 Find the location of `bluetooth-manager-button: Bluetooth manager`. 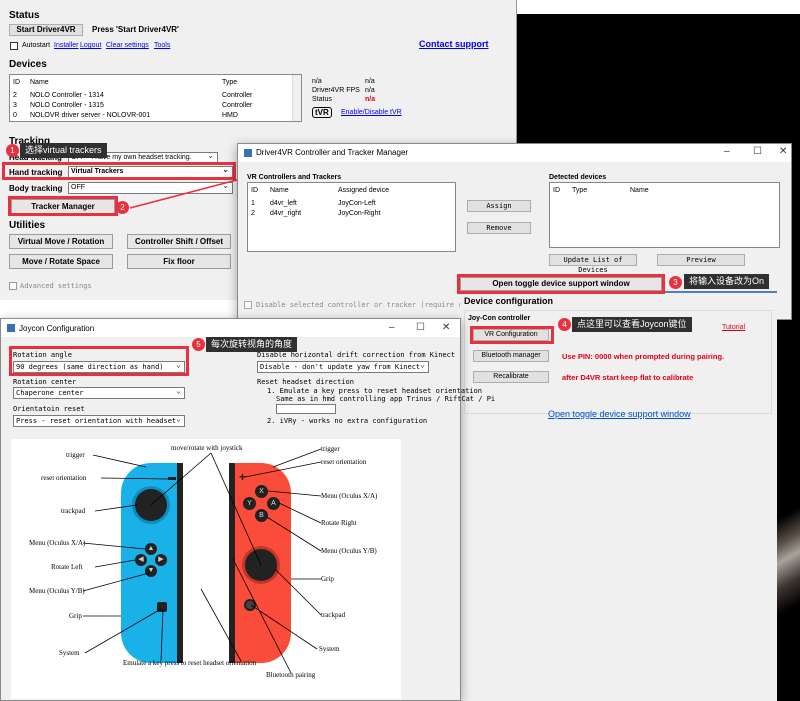

bluetooth-manager-button: Bluetooth manager is located at coordinates (511, 356).